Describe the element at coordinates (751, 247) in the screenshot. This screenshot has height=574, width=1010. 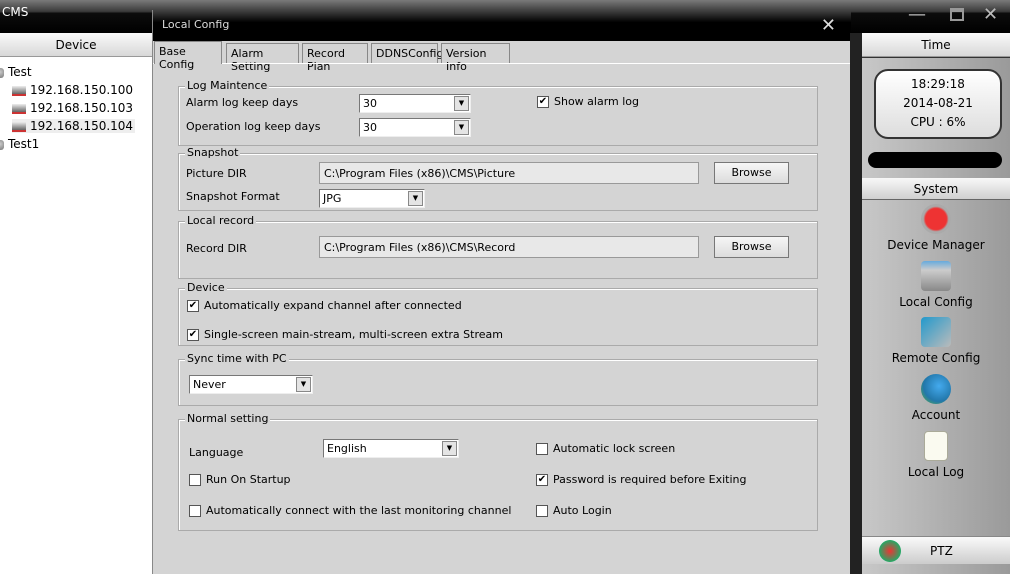
I see `record-browse-button: Browse` at that location.